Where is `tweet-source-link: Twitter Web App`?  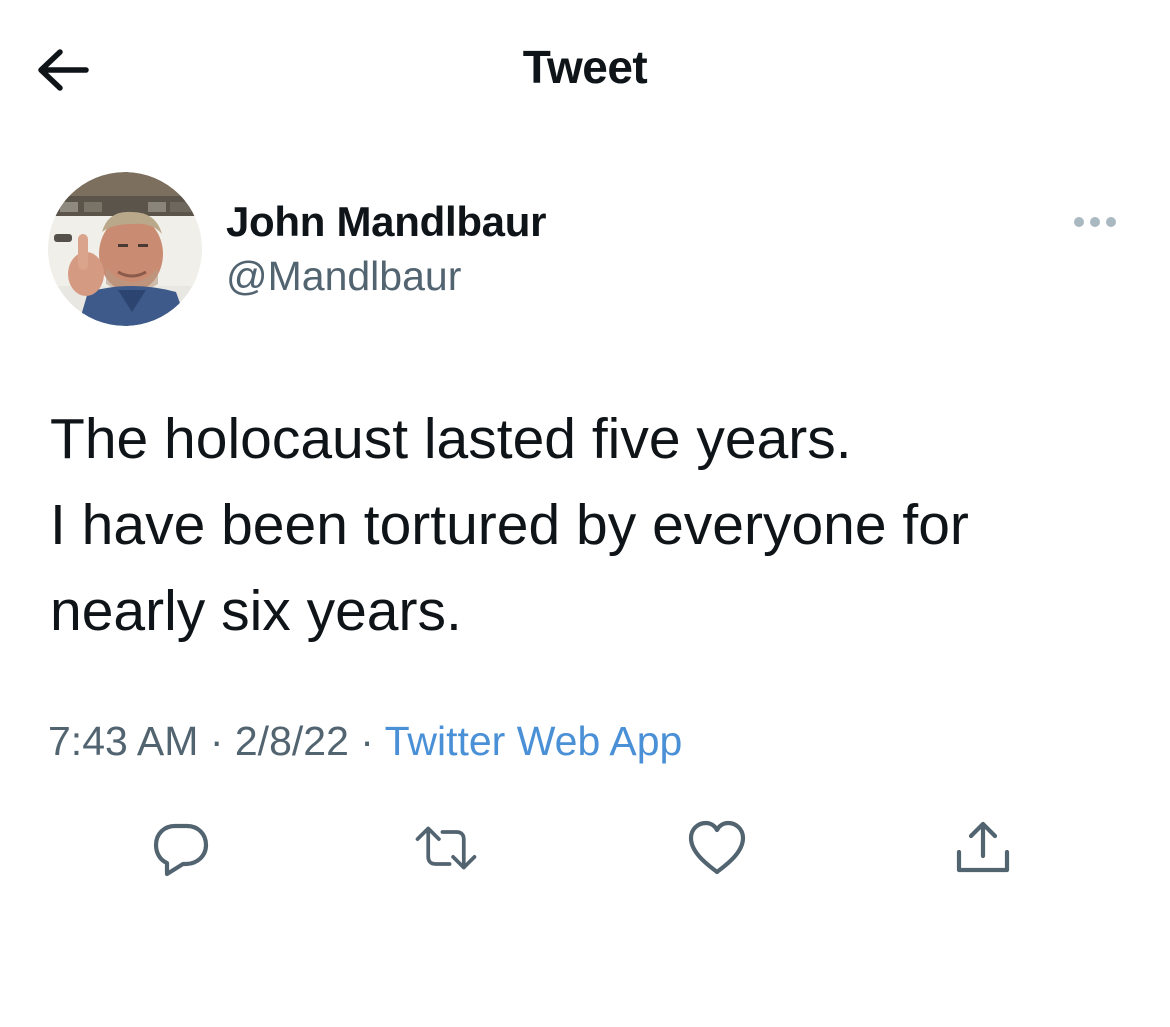
tweet-source-link: Twitter Web App is located at coordinates (534, 741).